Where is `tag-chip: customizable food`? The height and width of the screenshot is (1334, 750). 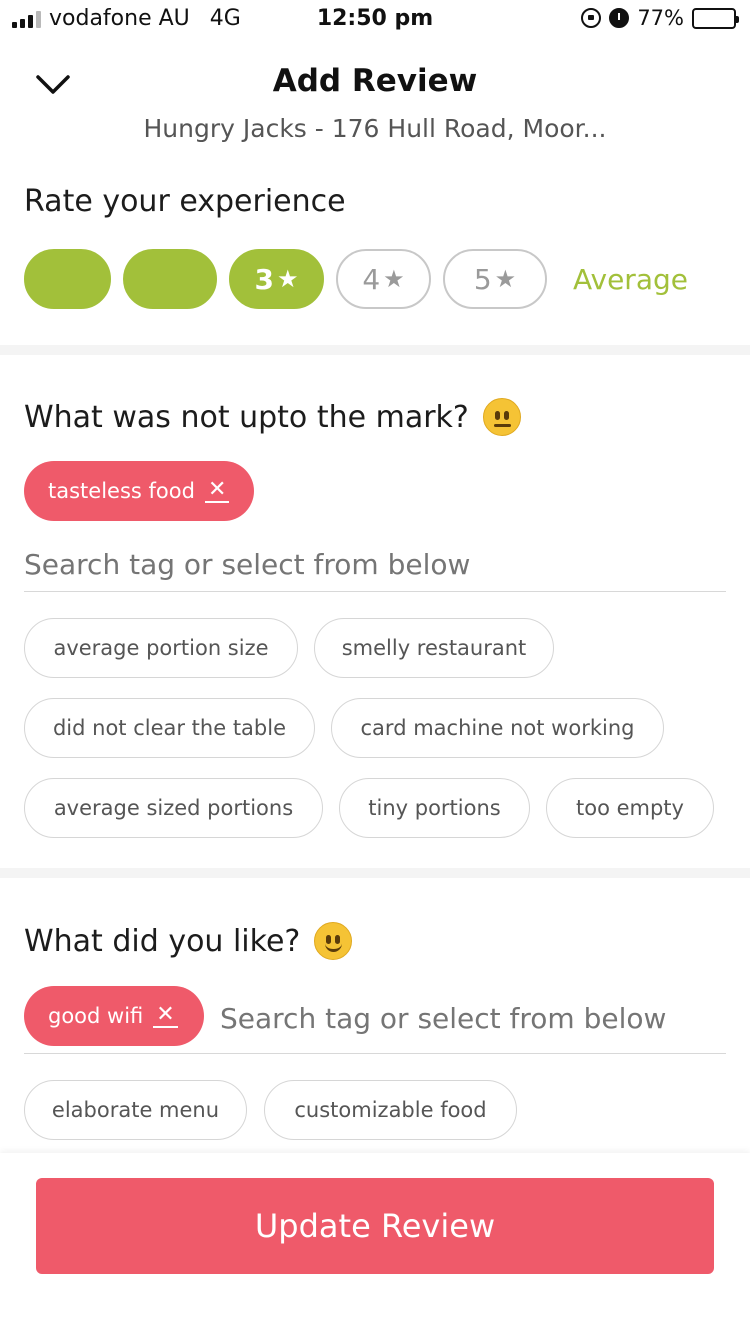 tag-chip: customizable food is located at coordinates (390, 1110).